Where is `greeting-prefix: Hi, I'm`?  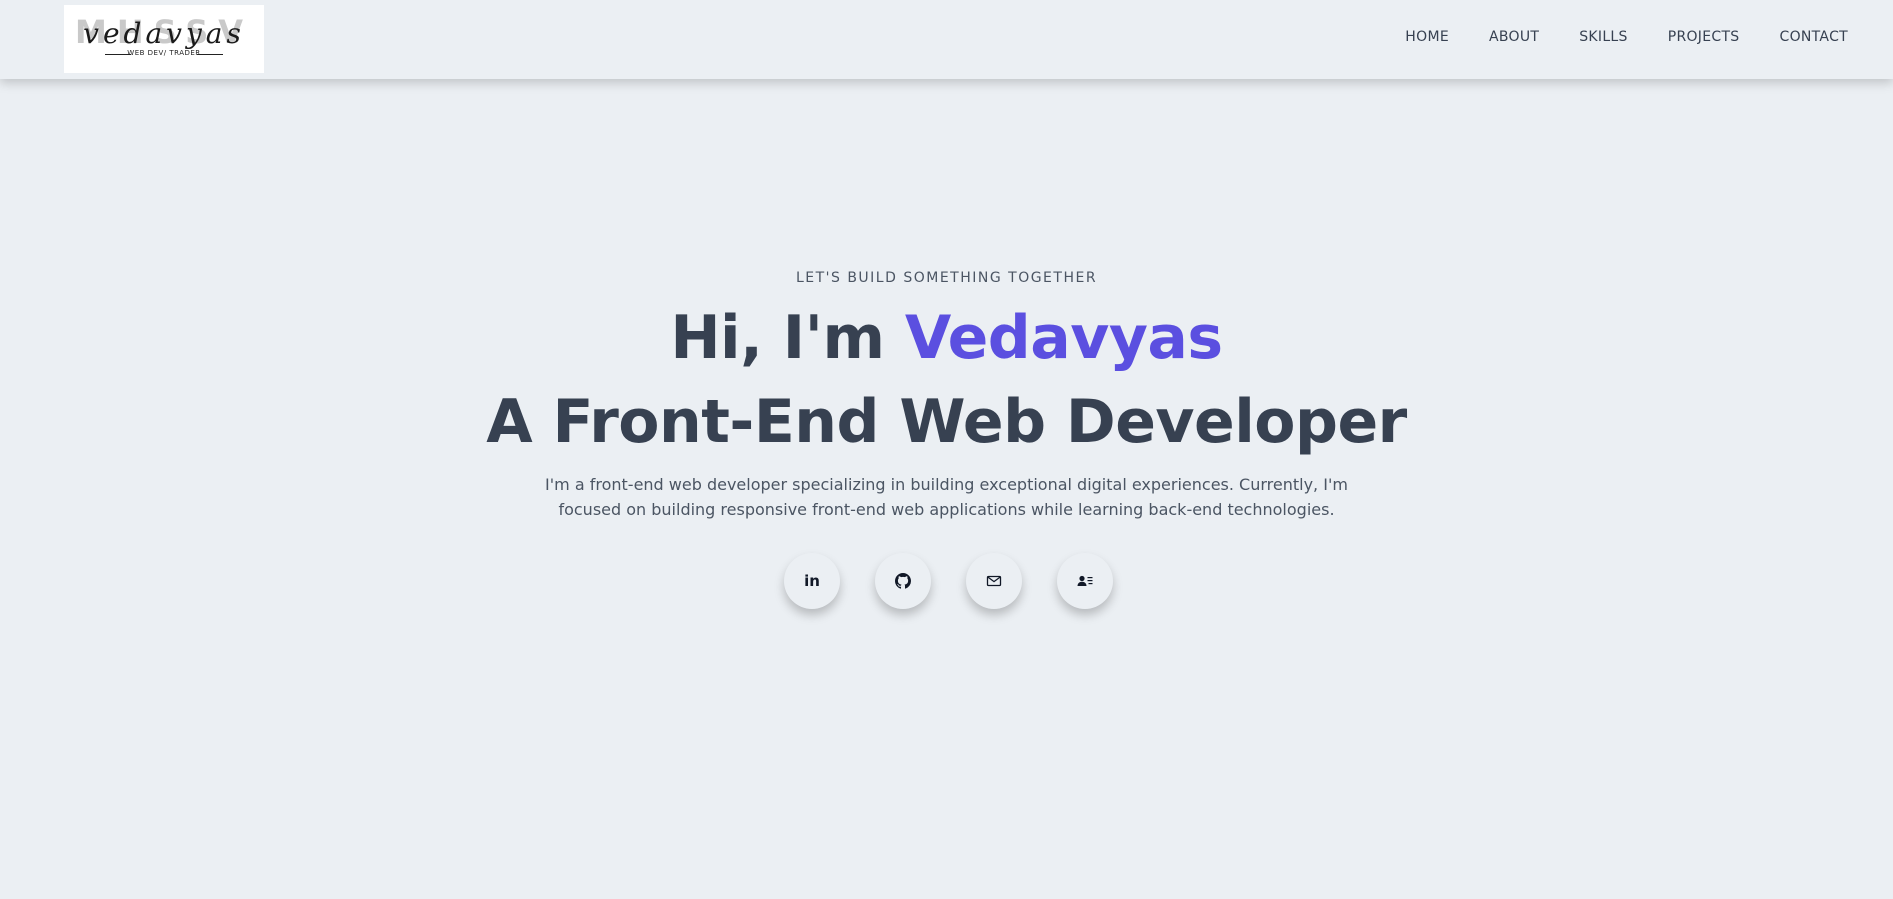 greeting-prefix: Hi, I'm is located at coordinates (787, 338).